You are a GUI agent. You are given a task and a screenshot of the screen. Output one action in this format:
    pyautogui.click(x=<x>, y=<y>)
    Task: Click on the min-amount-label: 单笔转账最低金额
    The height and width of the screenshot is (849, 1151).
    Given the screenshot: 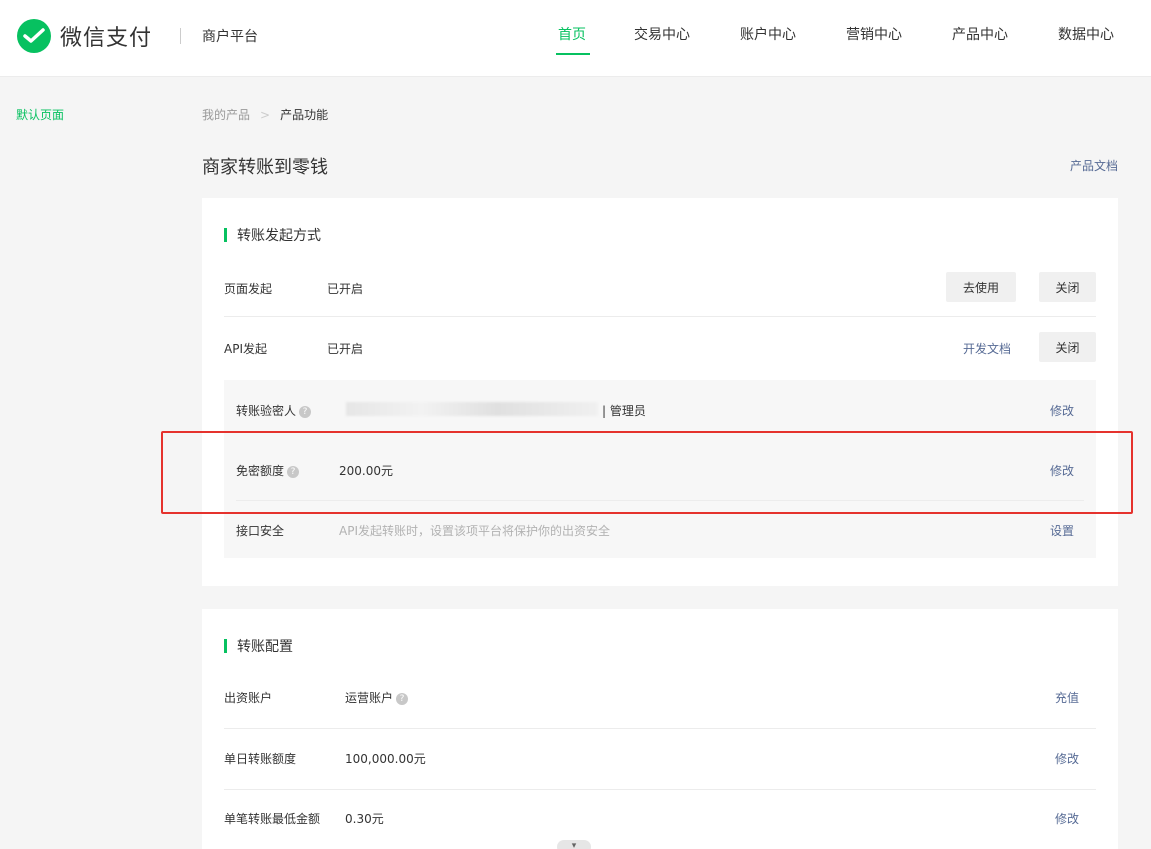 What is the action you would take?
    pyautogui.click(x=272, y=819)
    